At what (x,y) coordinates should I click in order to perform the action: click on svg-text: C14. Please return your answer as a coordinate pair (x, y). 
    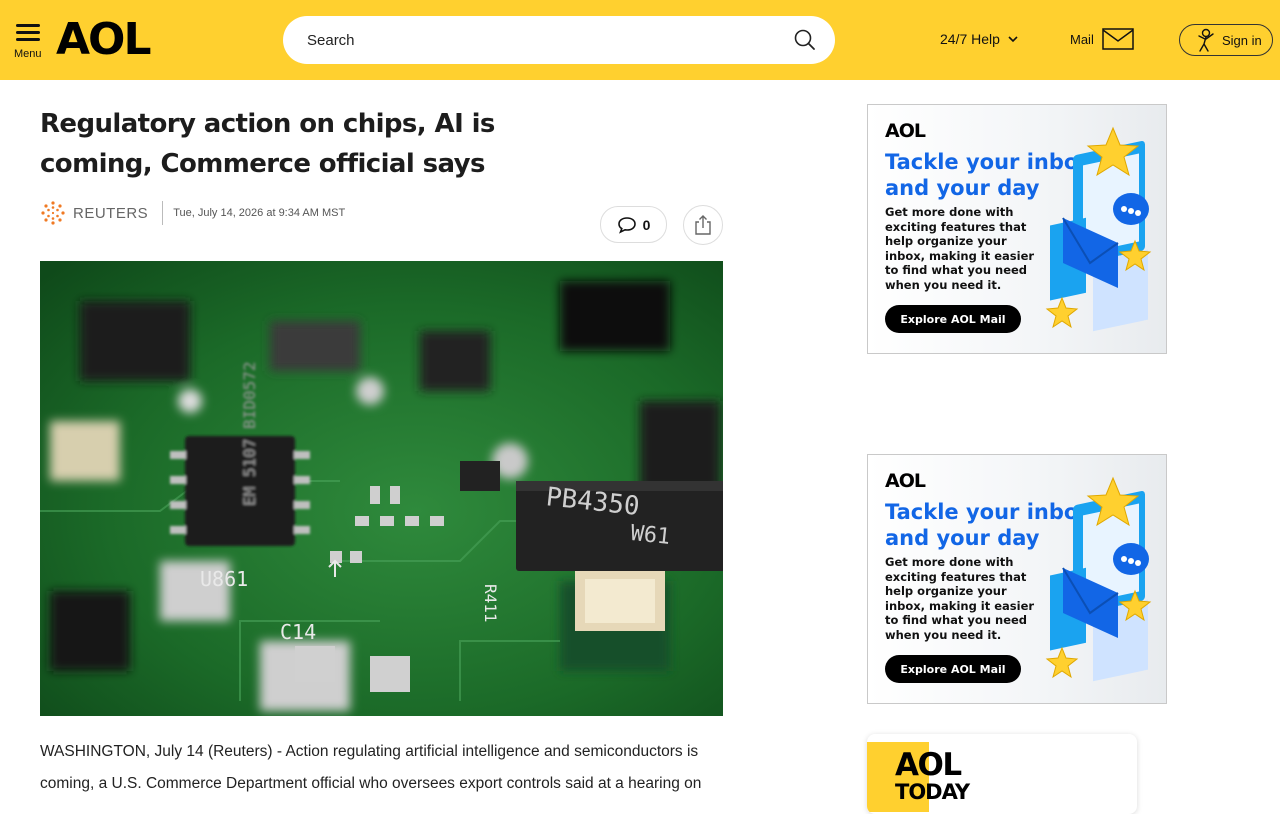
    Looking at the image, I should click on (298, 632).